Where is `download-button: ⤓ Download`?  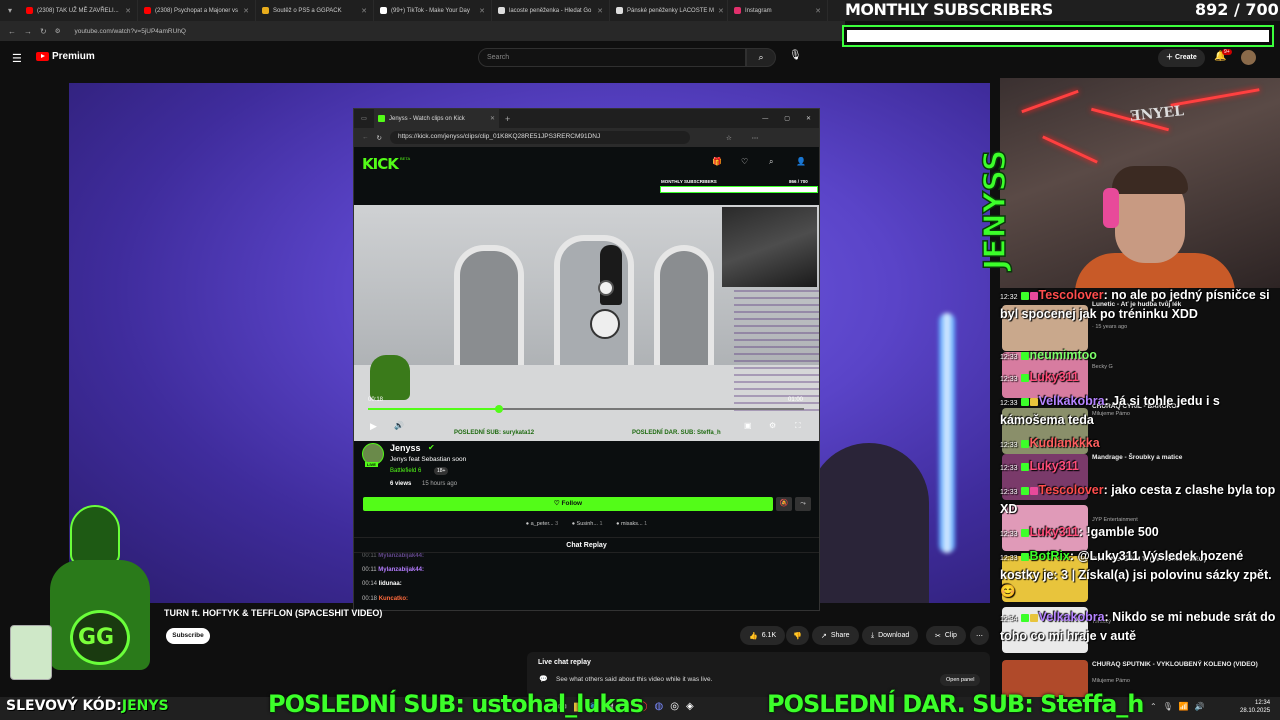
download-button: ⤓ Download is located at coordinates (890, 635).